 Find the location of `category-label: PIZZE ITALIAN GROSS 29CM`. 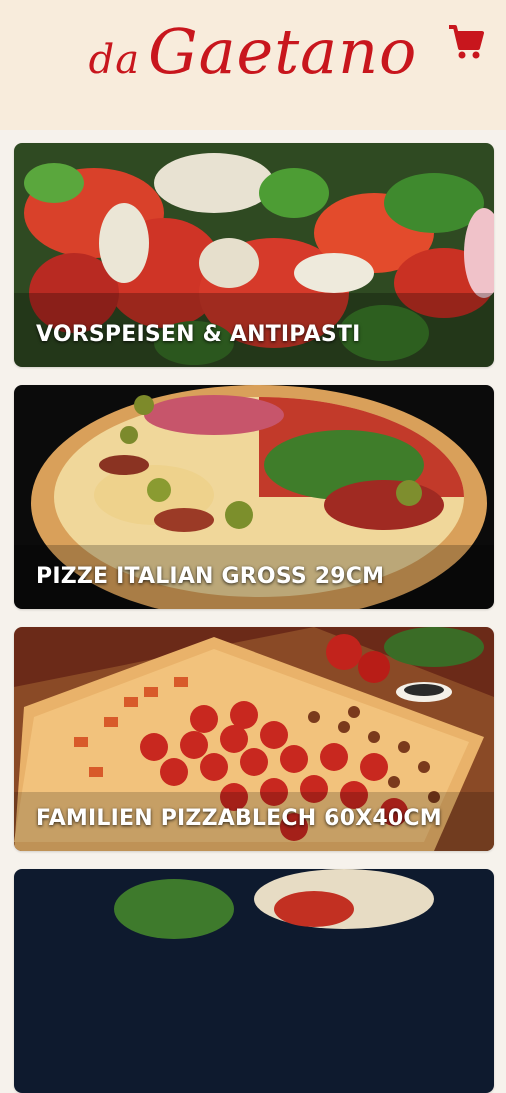

category-label: PIZZE ITALIAN GROSS 29CM is located at coordinates (210, 576).